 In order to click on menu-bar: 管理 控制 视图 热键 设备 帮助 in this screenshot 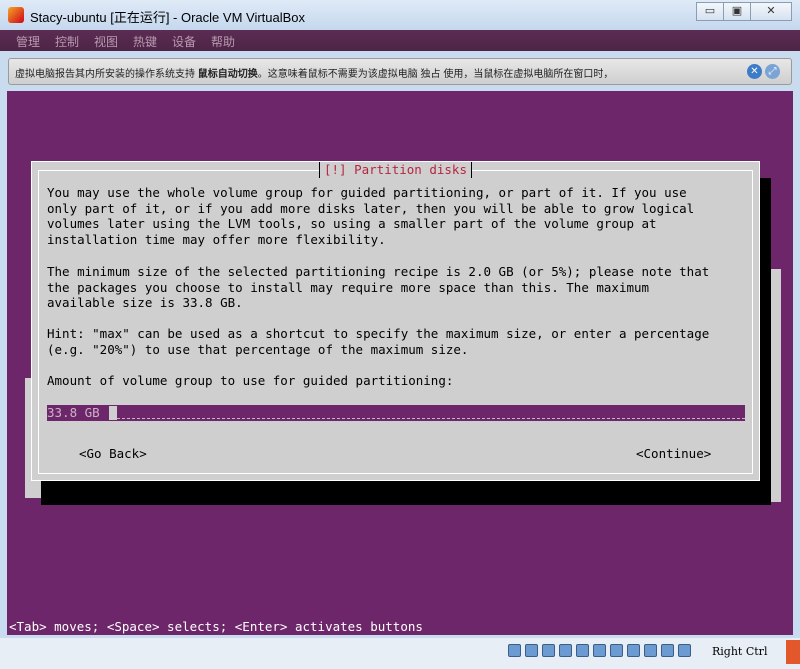, I will do `click(400, 40)`.